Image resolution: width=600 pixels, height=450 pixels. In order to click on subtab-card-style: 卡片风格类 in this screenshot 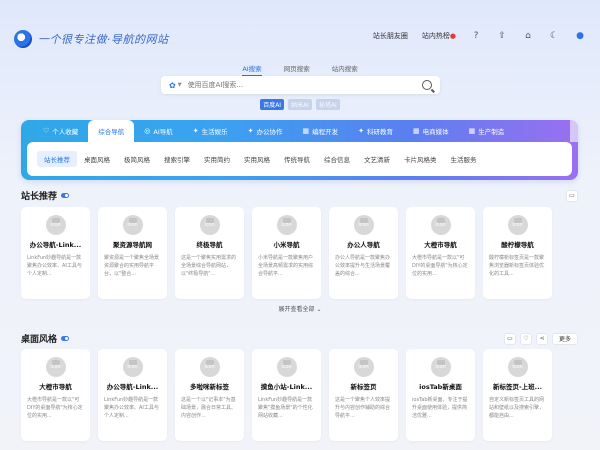, I will do `click(420, 159)`.